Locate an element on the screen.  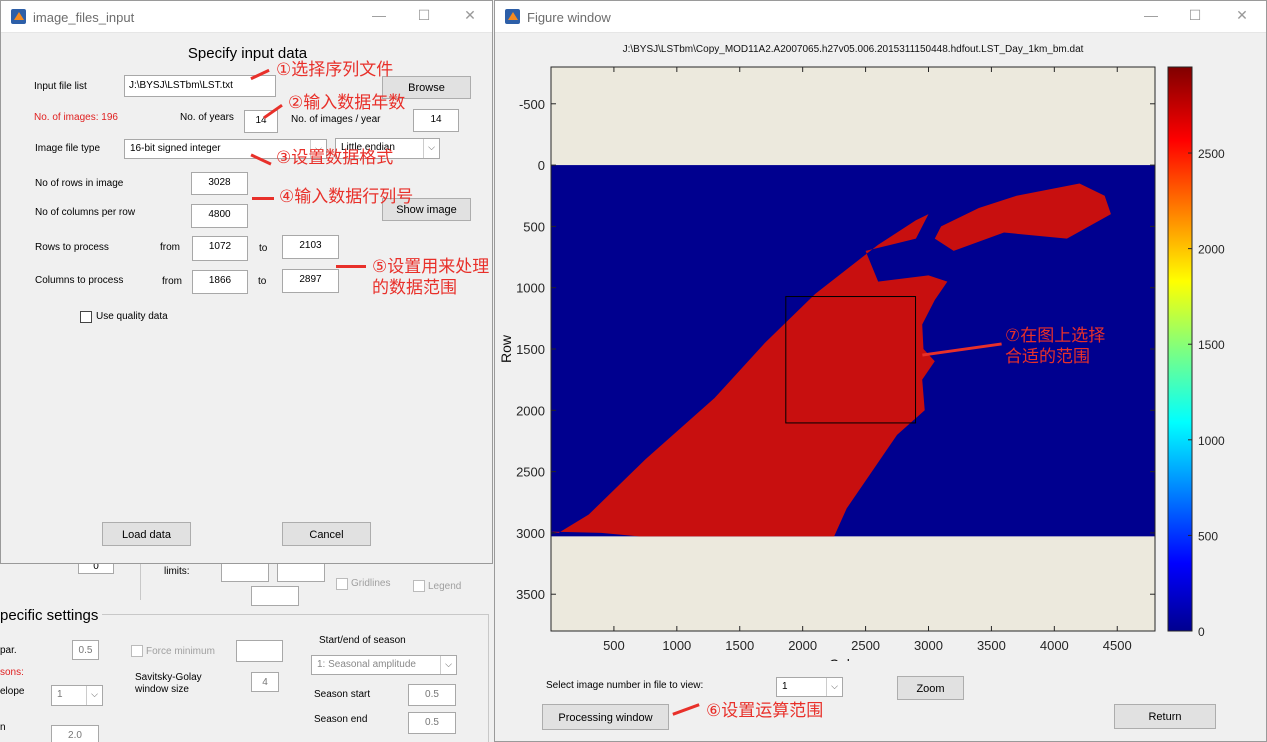
use-quality-label: Use quality data is located at coordinates (132, 316).